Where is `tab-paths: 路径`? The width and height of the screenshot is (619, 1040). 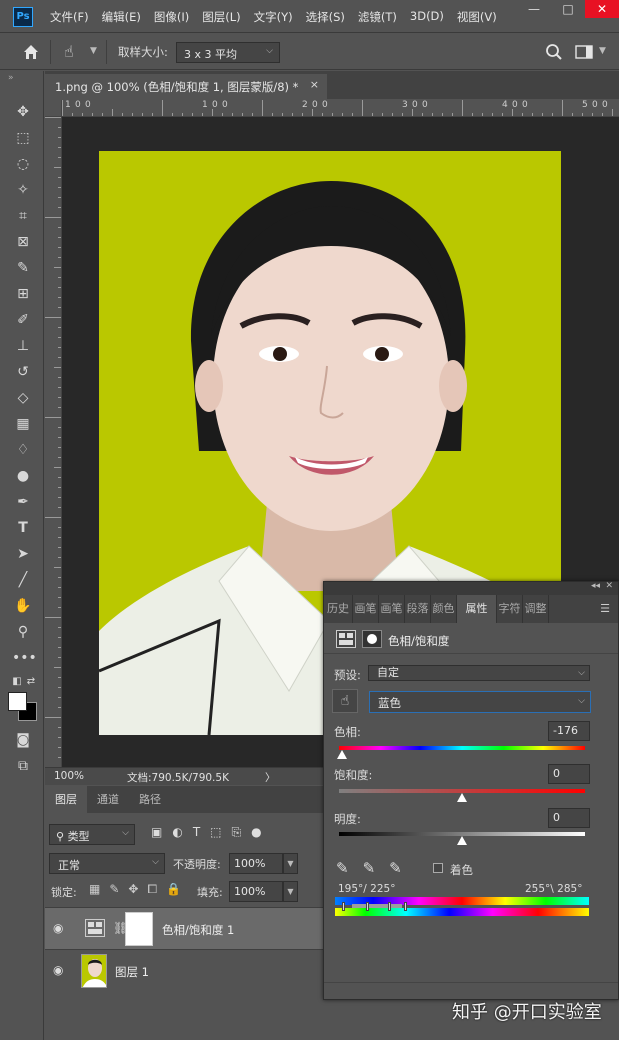 tab-paths: 路径 is located at coordinates (150, 799).